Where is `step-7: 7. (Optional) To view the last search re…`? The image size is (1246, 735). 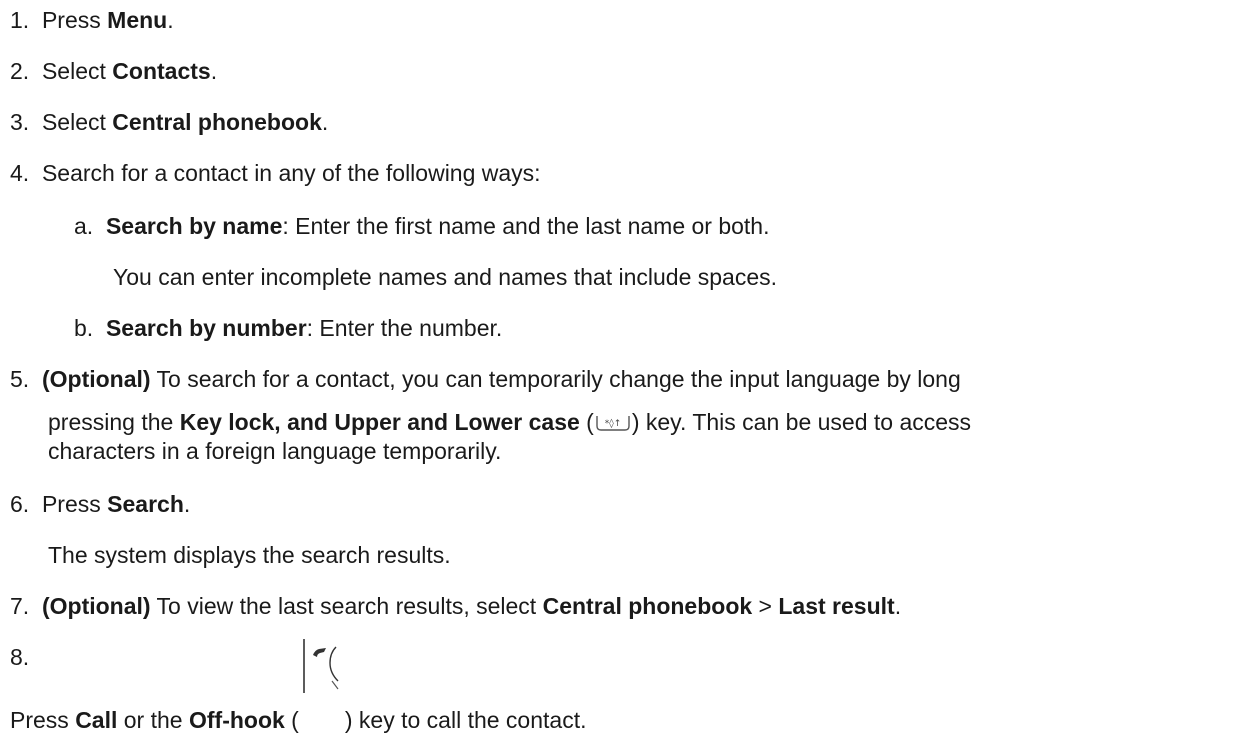 step-7: 7. (Optional) To view the last search re… is located at coordinates (455, 606).